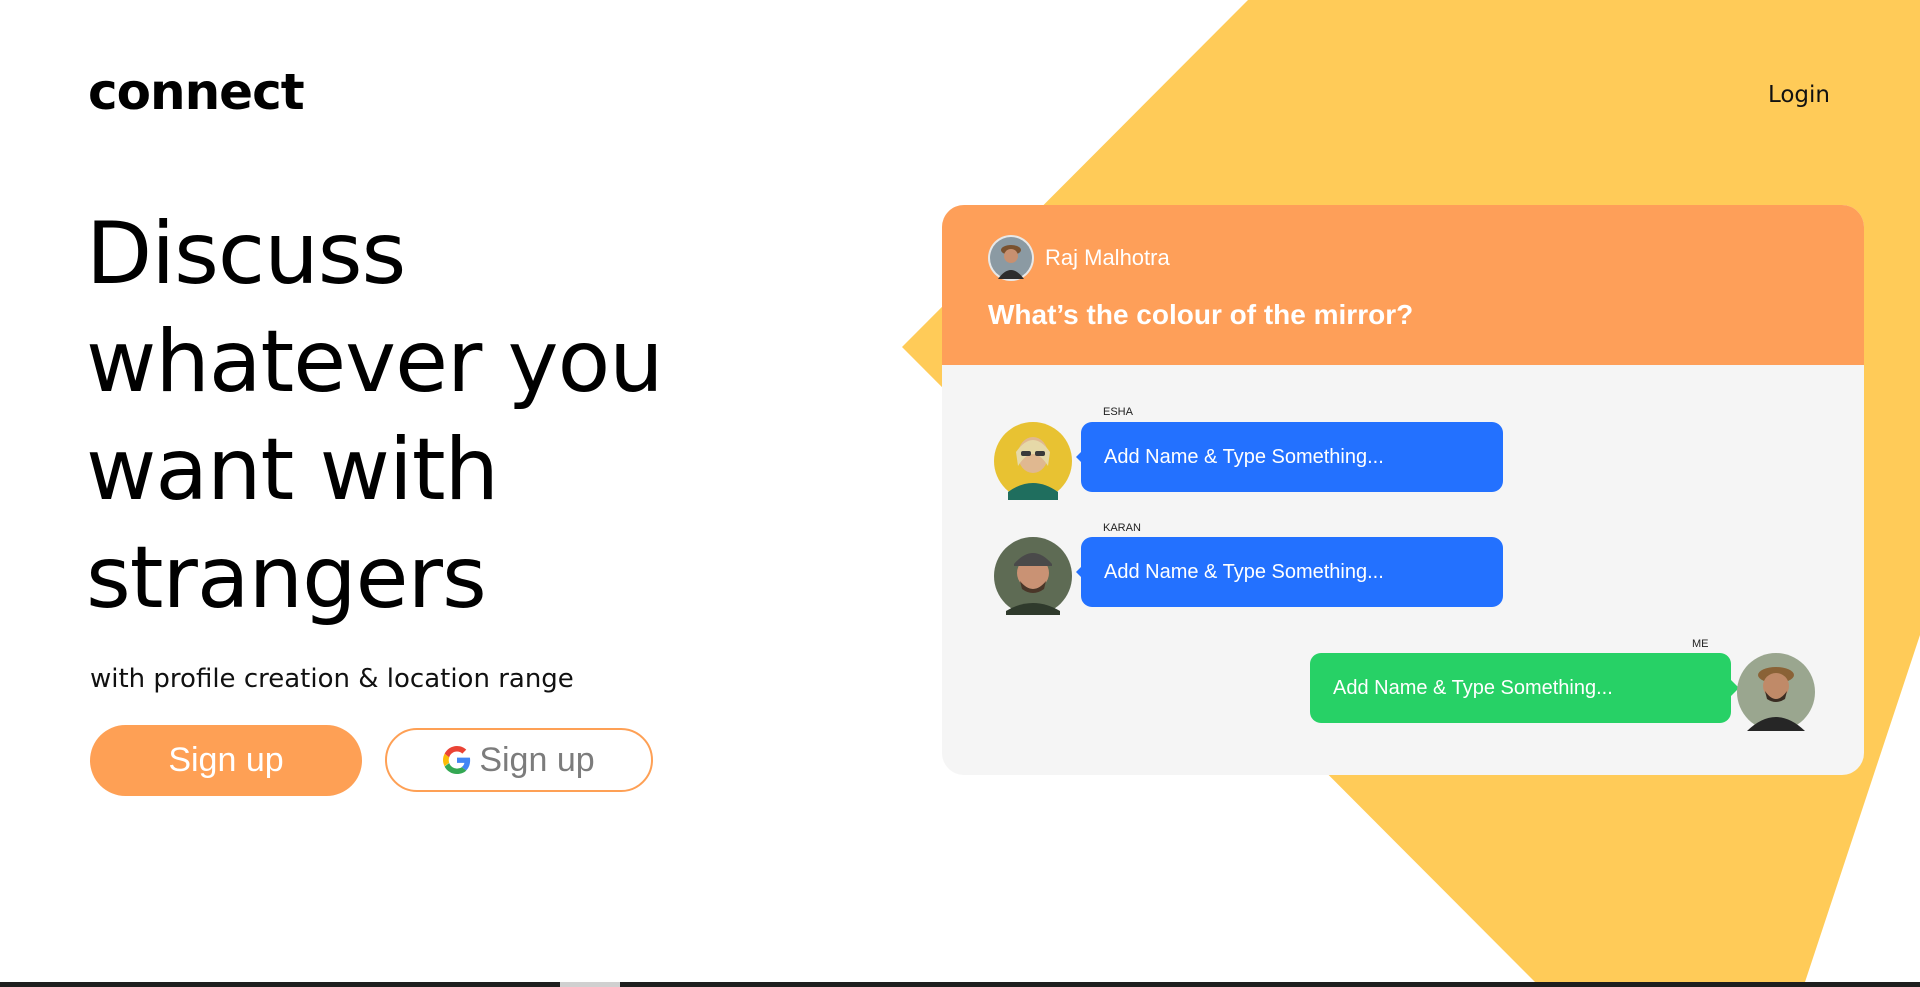 The width and height of the screenshot is (1920, 987). Describe the element at coordinates (332, 679) in the screenshot. I see `hero-subtitle: with profile creation & location range` at that location.